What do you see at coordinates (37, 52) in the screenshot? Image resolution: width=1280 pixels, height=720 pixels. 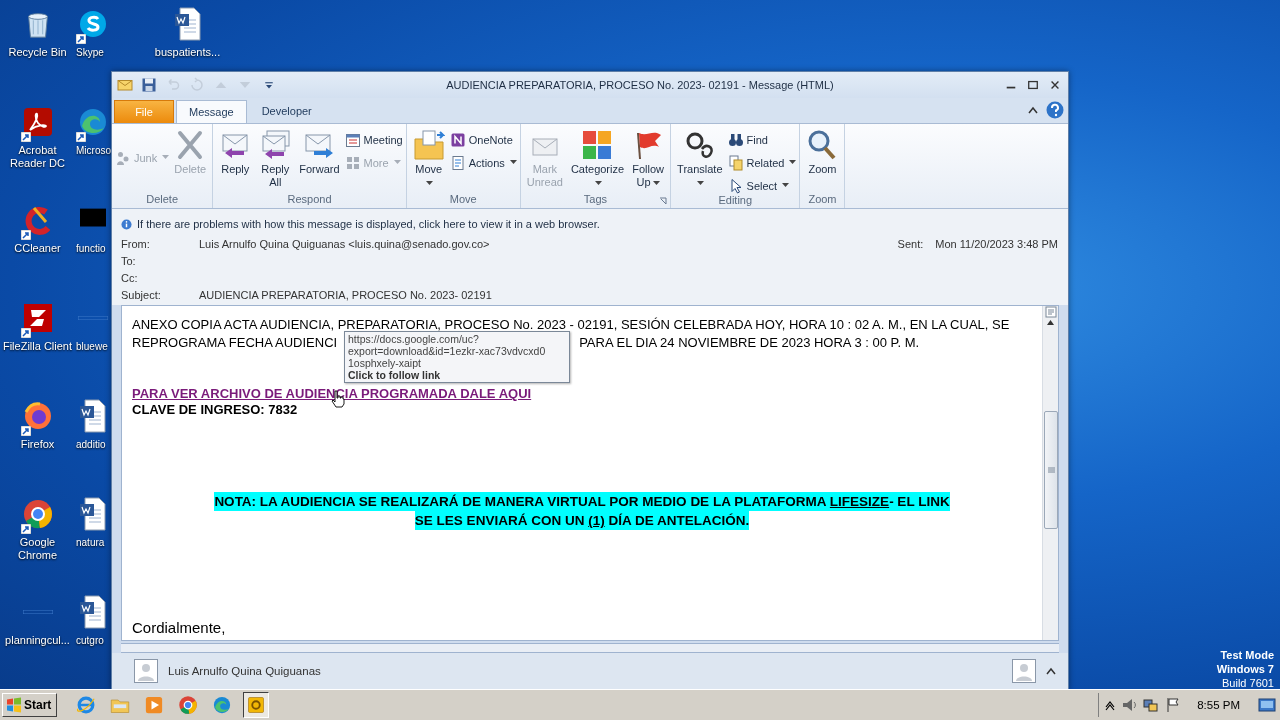 I see `desktop-icon-label: Recycle Bin` at bounding box center [37, 52].